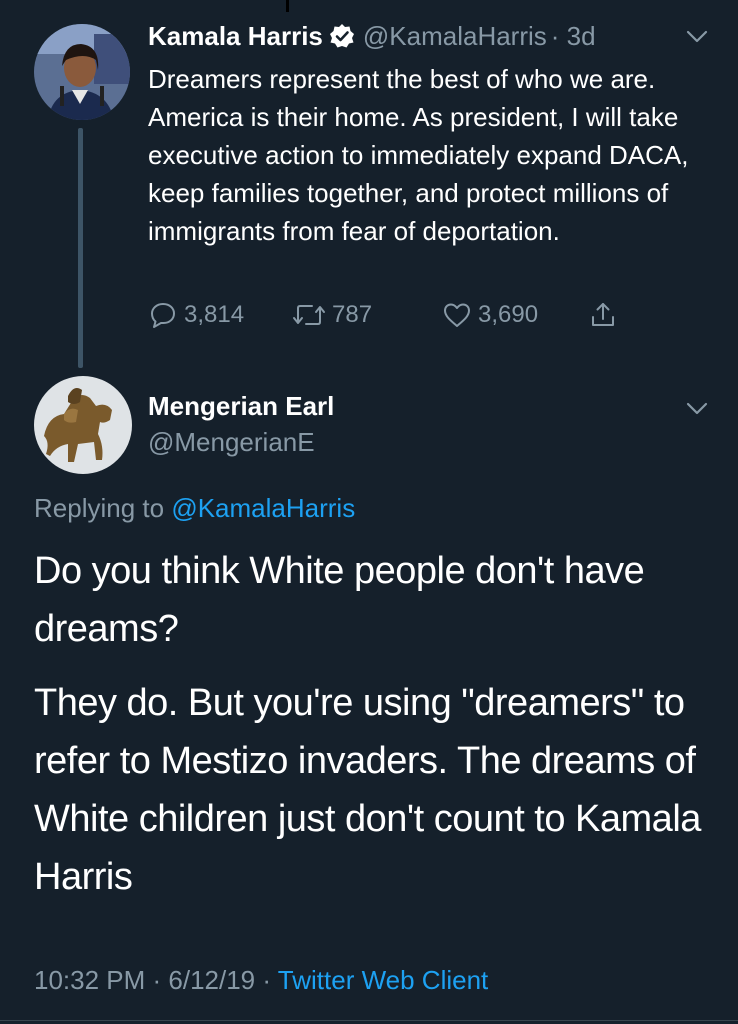  I want to click on replying-to-line: Replying to @KamalaHarris, so click(194, 508).